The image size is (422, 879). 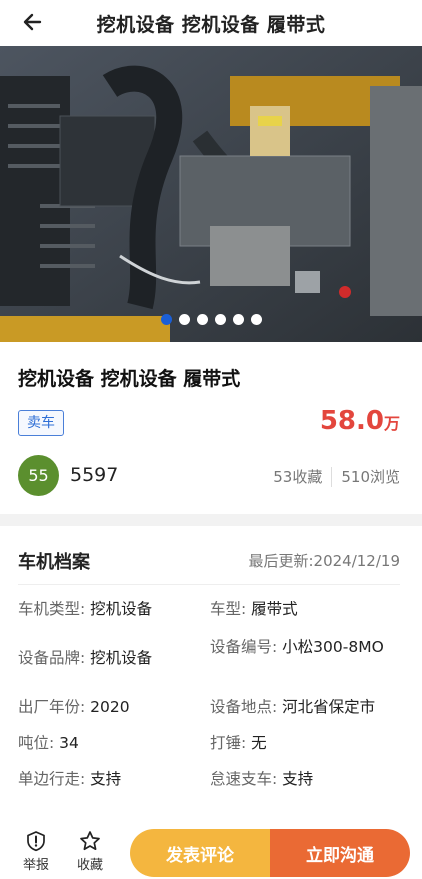 What do you see at coordinates (41, 423) in the screenshot?
I see `sale-tag: 卖车` at bounding box center [41, 423].